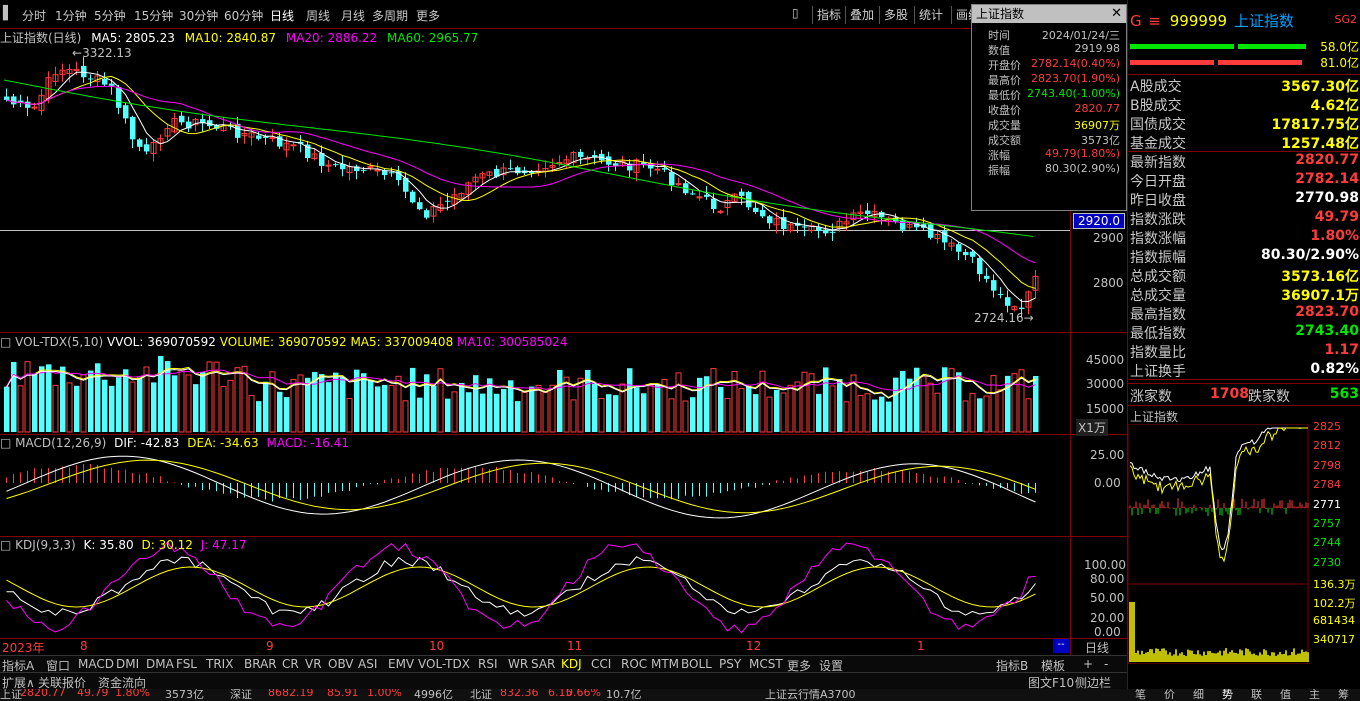  What do you see at coordinates (696, 664) in the screenshot?
I see `indicator-tab-21: BOLL` at bounding box center [696, 664].